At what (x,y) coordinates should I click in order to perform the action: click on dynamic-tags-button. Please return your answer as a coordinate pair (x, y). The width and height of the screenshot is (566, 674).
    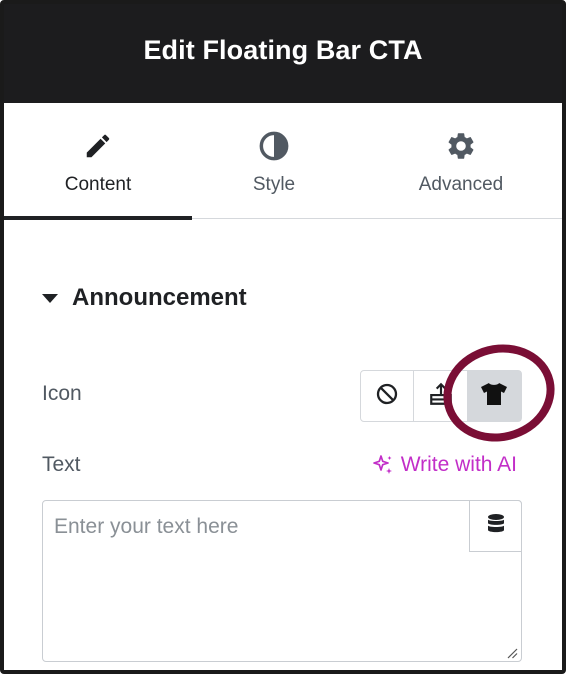
    Looking at the image, I should click on (495, 526).